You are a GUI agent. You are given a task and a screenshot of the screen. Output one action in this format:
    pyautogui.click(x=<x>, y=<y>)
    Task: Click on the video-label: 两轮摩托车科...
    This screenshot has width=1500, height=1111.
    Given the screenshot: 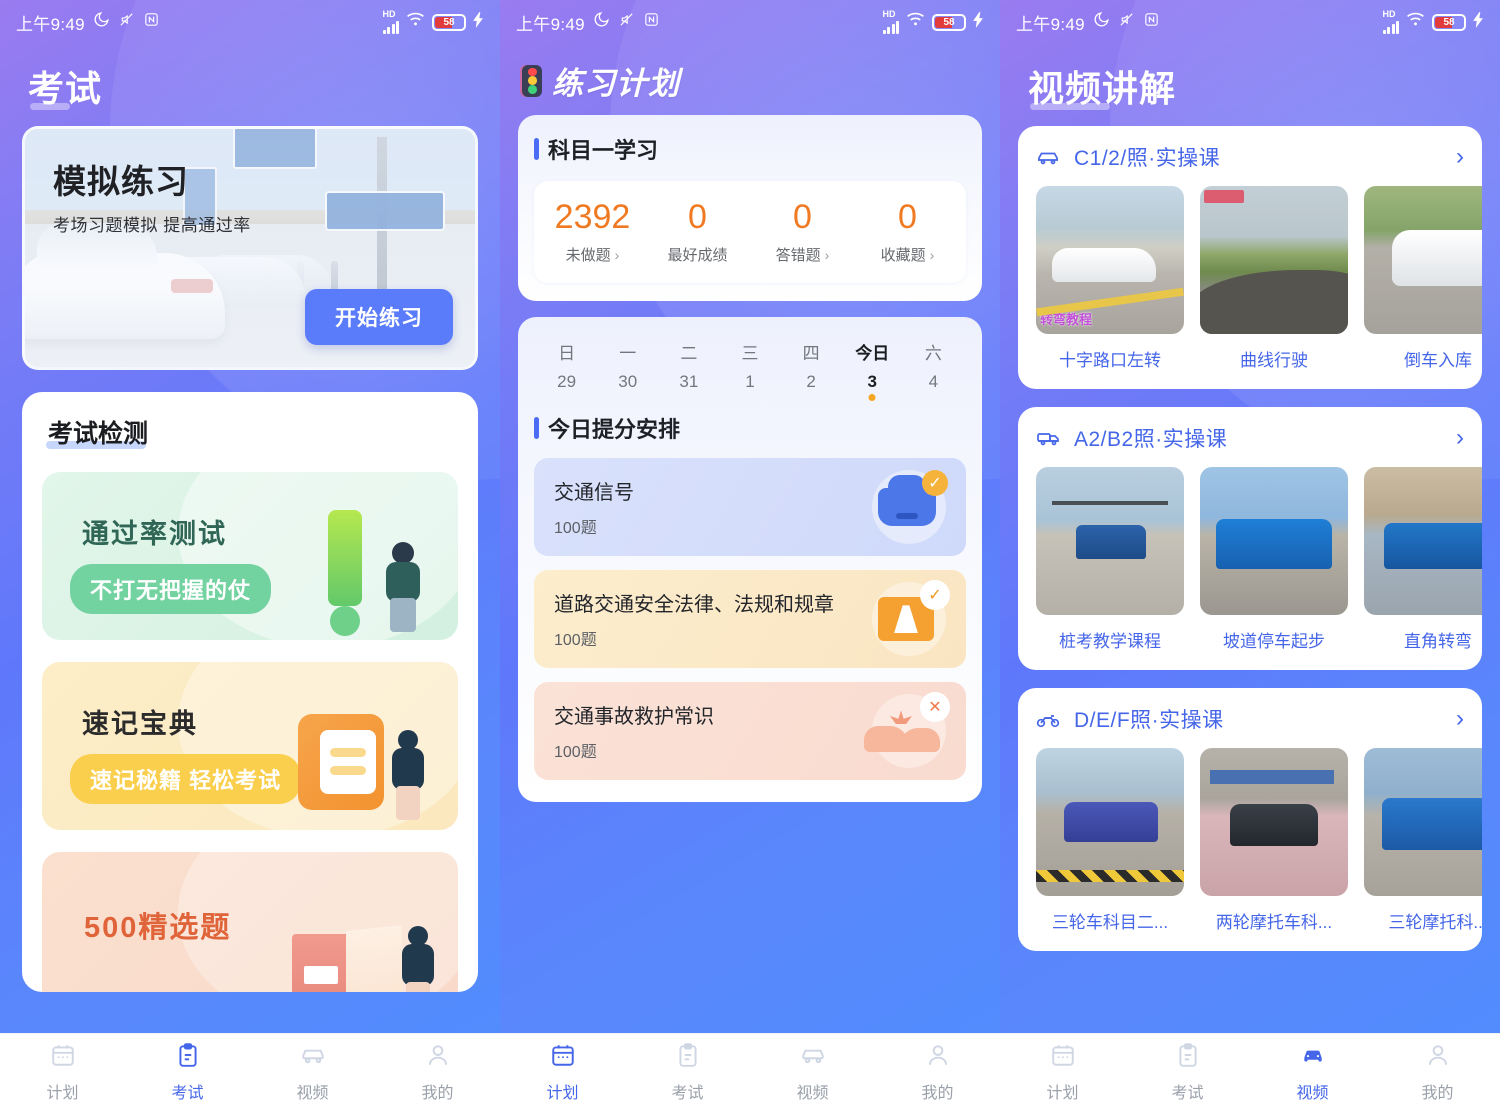 What is the action you would take?
    pyautogui.click(x=1274, y=922)
    